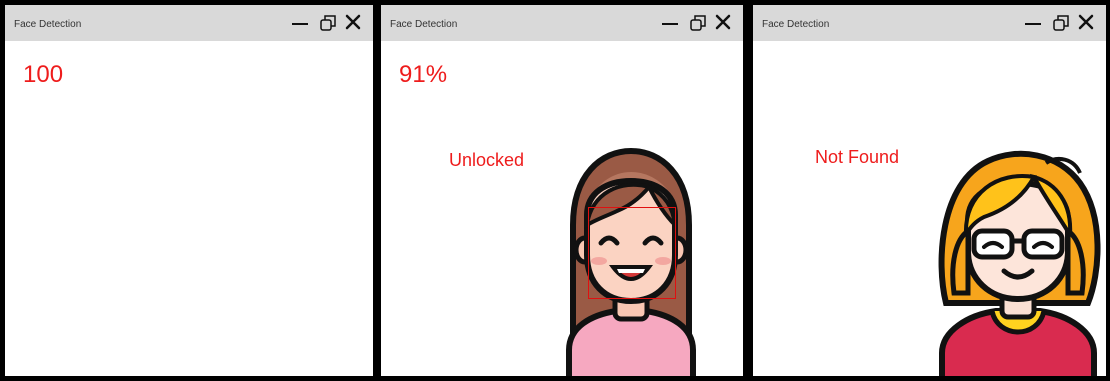 Image resolution: width=1110 pixels, height=381 pixels. Describe the element at coordinates (1019, 263) in the screenshot. I see `woman-with-glasses-avatar-image` at that location.